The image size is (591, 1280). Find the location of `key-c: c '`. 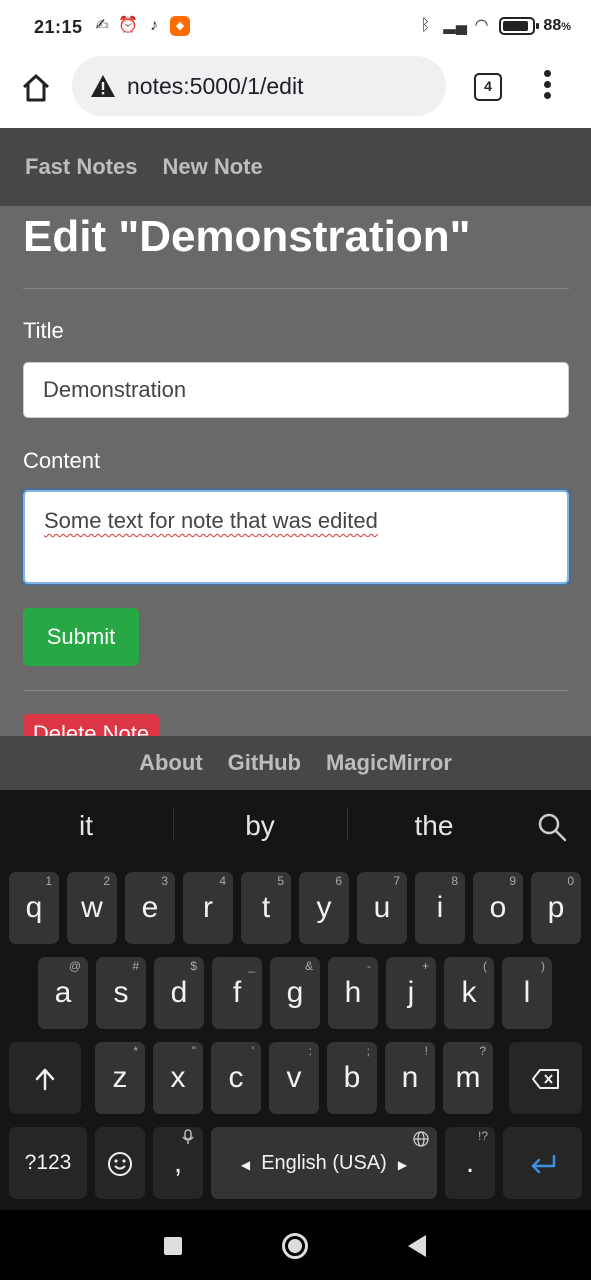

key-c: c ' is located at coordinates (236, 1078).